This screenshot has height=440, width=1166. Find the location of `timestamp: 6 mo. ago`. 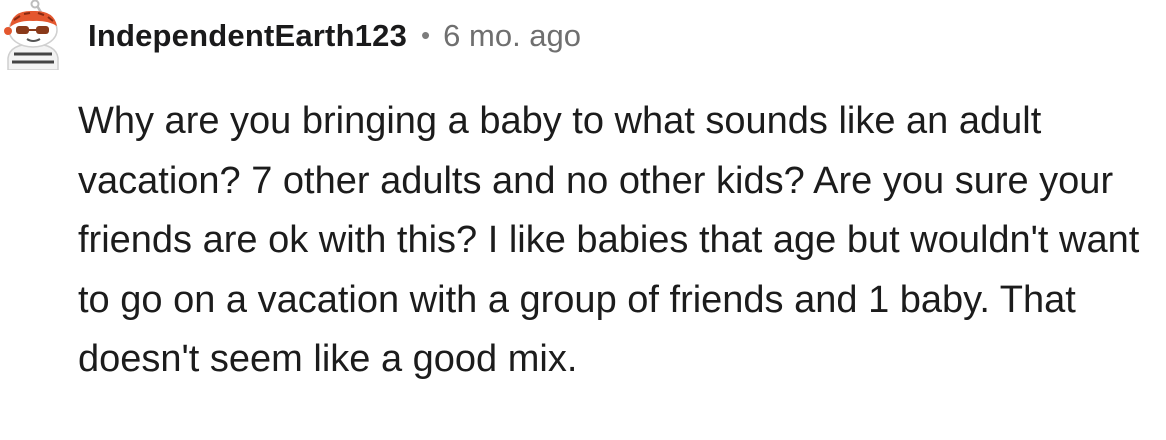

timestamp: 6 mo. ago is located at coordinates (512, 36).